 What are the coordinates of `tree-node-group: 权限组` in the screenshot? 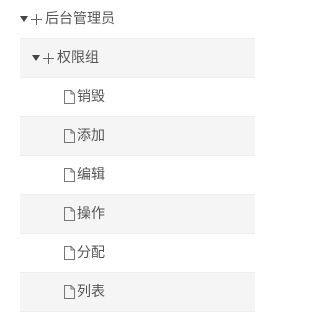 It's located at (137, 58).